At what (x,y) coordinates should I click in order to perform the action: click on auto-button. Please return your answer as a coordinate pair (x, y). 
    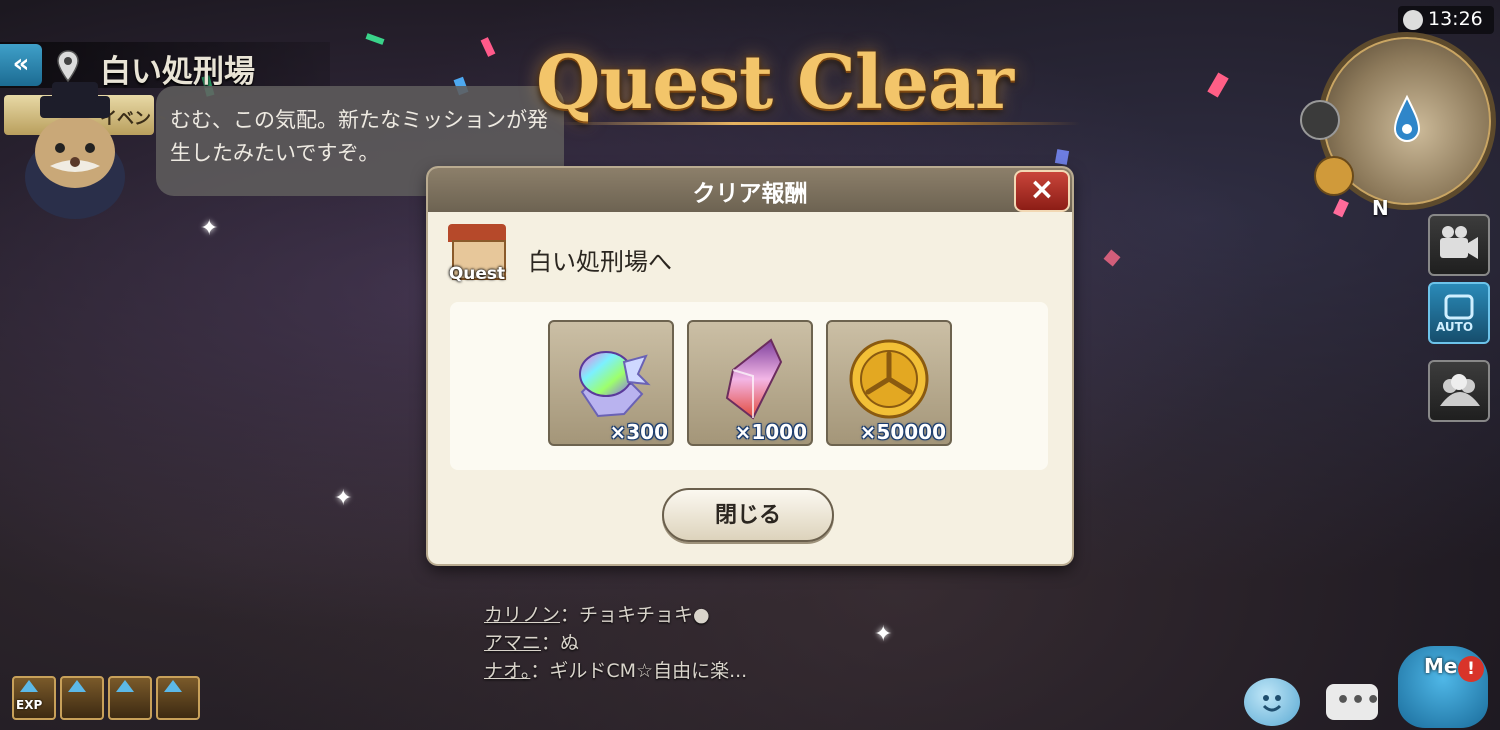
    Looking at the image, I should click on (1459, 313).